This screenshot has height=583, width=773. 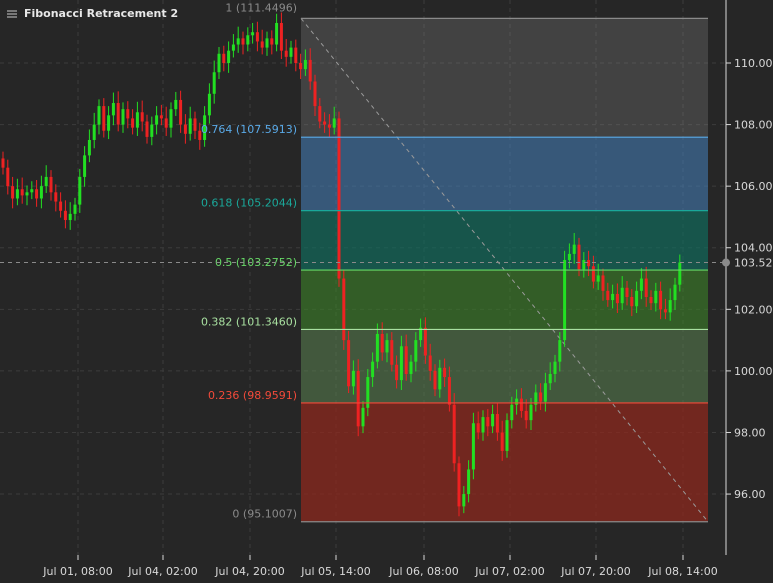 I want to click on fib-level-label: 0.382 (101.3460), so click(x=249, y=321).